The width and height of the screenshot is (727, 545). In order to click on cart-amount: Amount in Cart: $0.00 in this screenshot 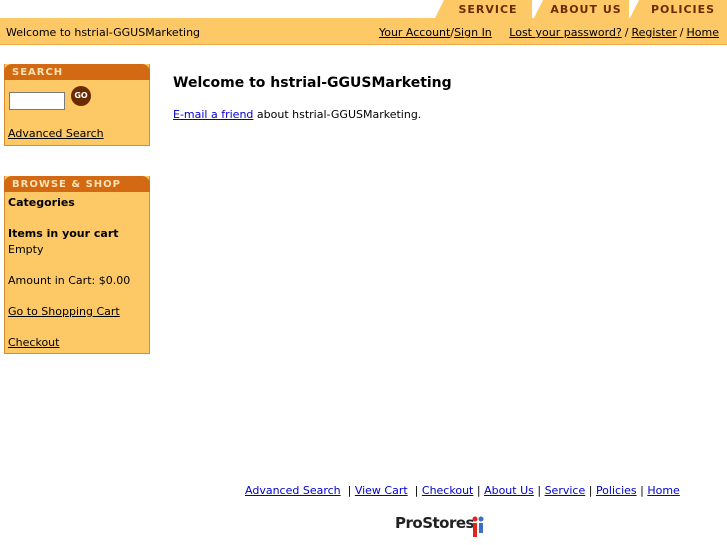, I will do `click(69, 280)`.